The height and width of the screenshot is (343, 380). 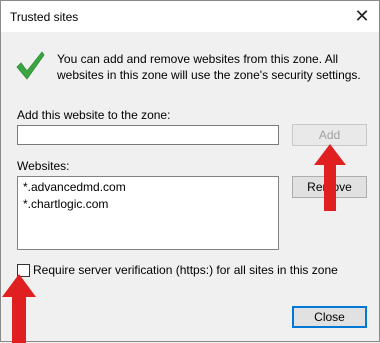 What do you see at coordinates (148, 135) in the screenshot?
I see `website-url-input` at bounding box center [148, 135].